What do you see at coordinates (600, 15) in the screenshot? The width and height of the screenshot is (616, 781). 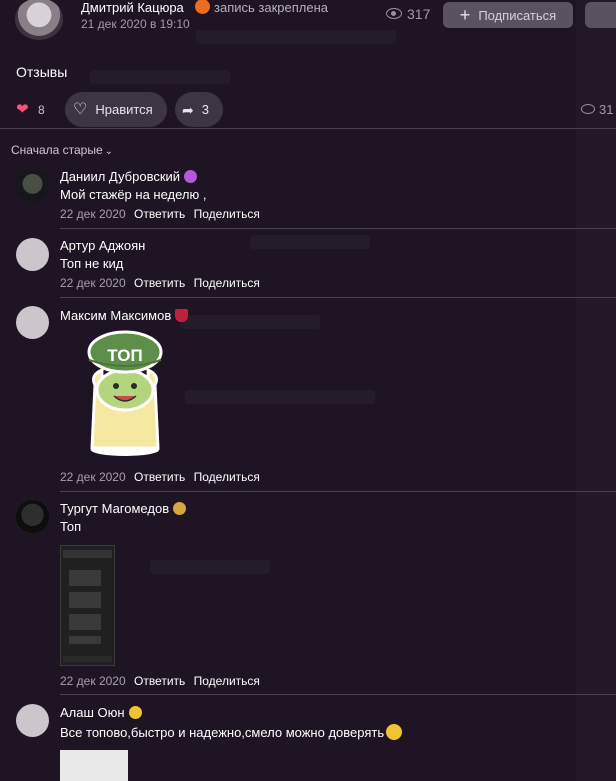 I see `more-button` at bounding box center [600, 15].